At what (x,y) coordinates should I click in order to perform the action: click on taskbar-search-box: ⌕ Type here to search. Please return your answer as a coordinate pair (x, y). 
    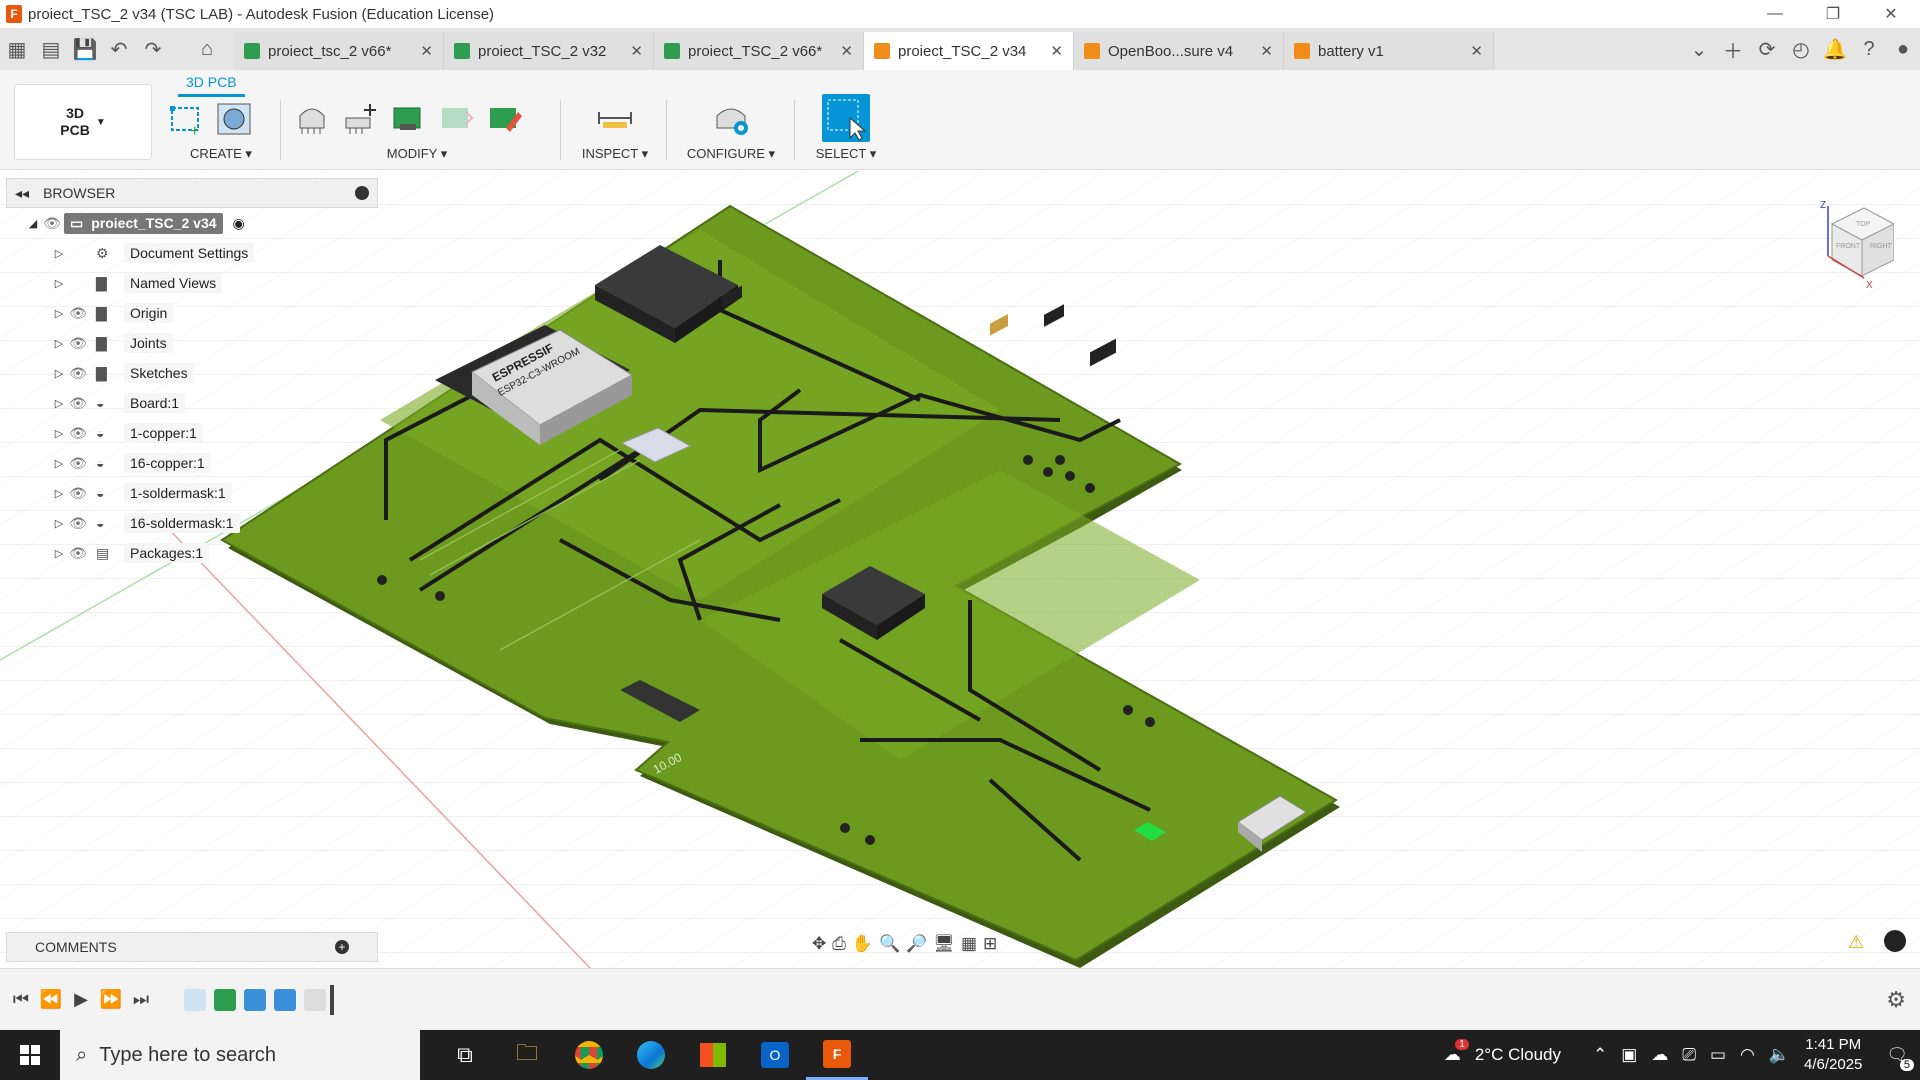
    Looking at the image, I should click on (240, 1055).